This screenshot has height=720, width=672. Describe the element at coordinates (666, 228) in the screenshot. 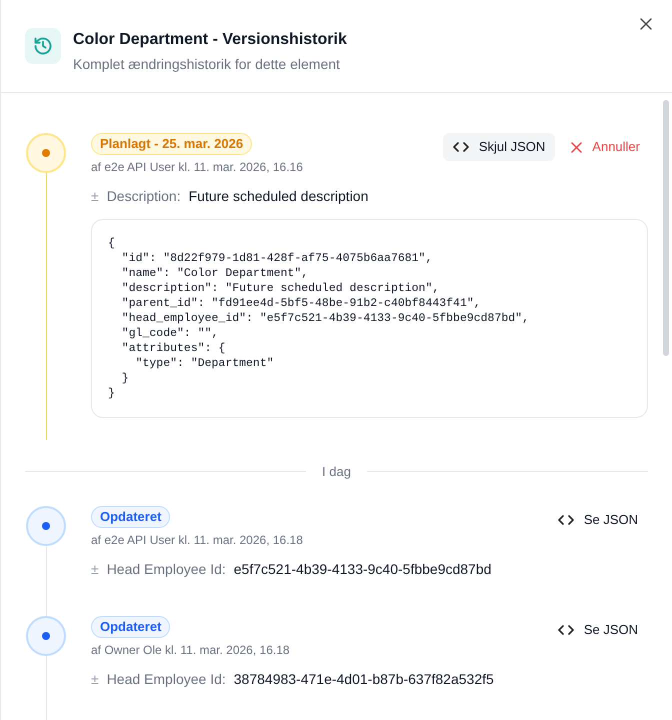

I see `scrollbar-thumb` at that location.